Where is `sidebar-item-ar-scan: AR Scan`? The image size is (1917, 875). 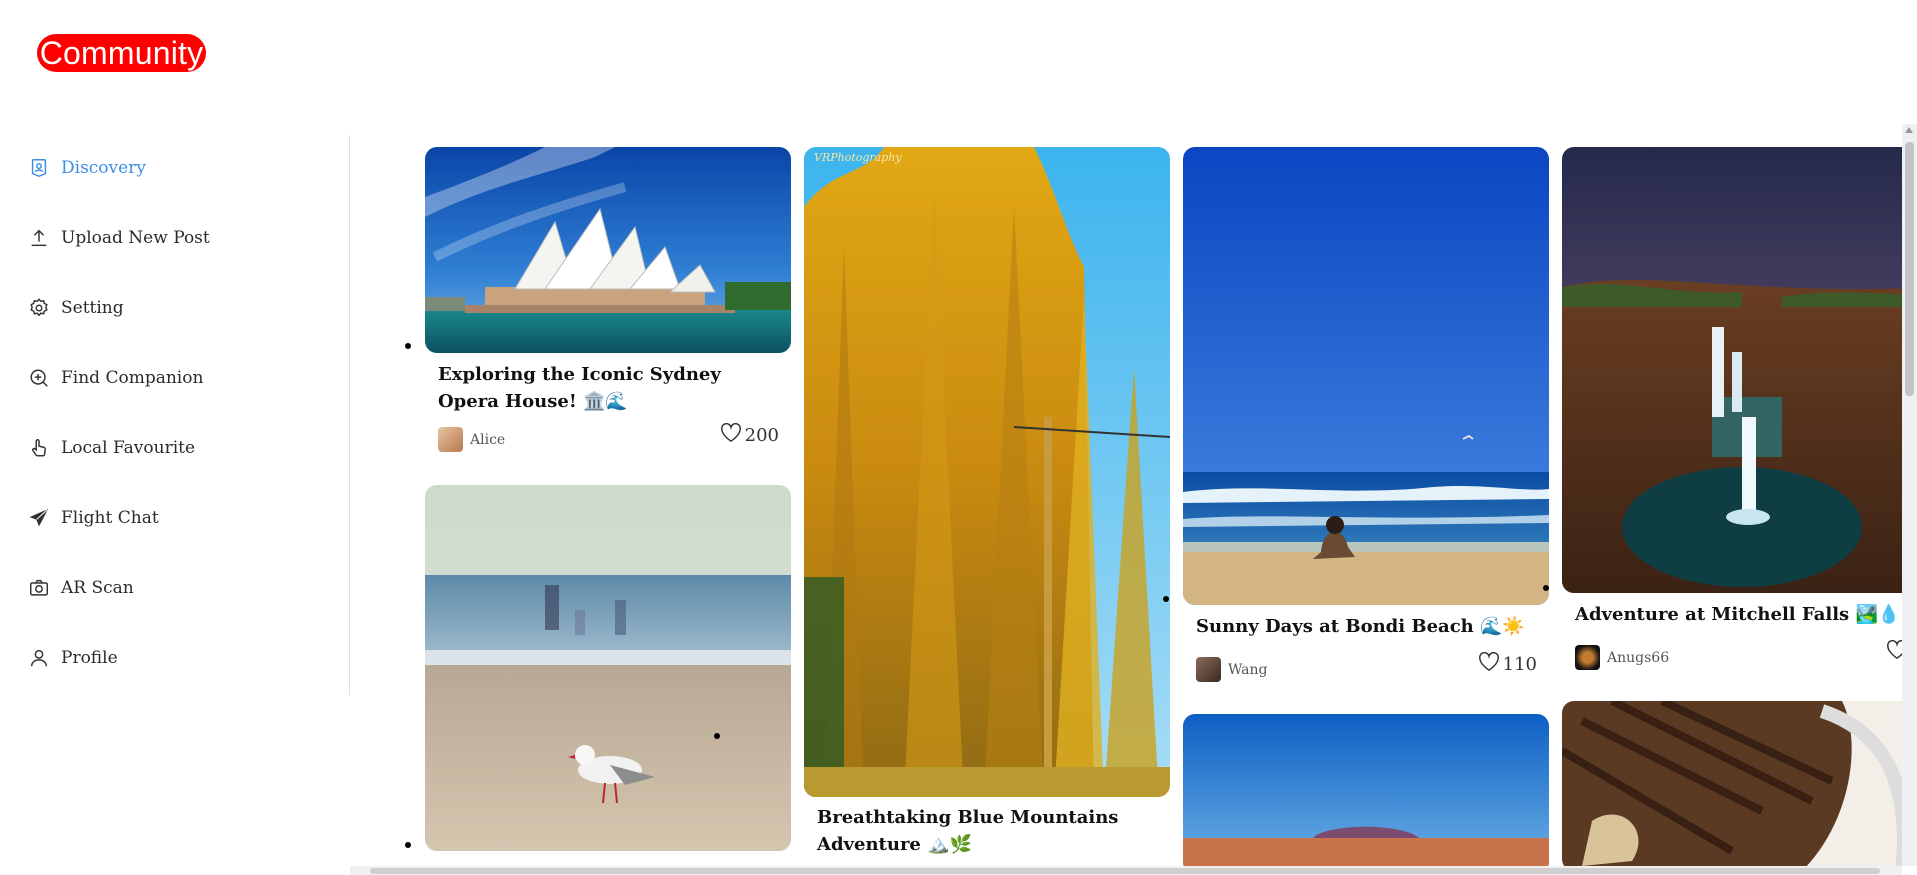 sidebar-item-ar-scan: AR Scan is located at coordinates (81, 588).